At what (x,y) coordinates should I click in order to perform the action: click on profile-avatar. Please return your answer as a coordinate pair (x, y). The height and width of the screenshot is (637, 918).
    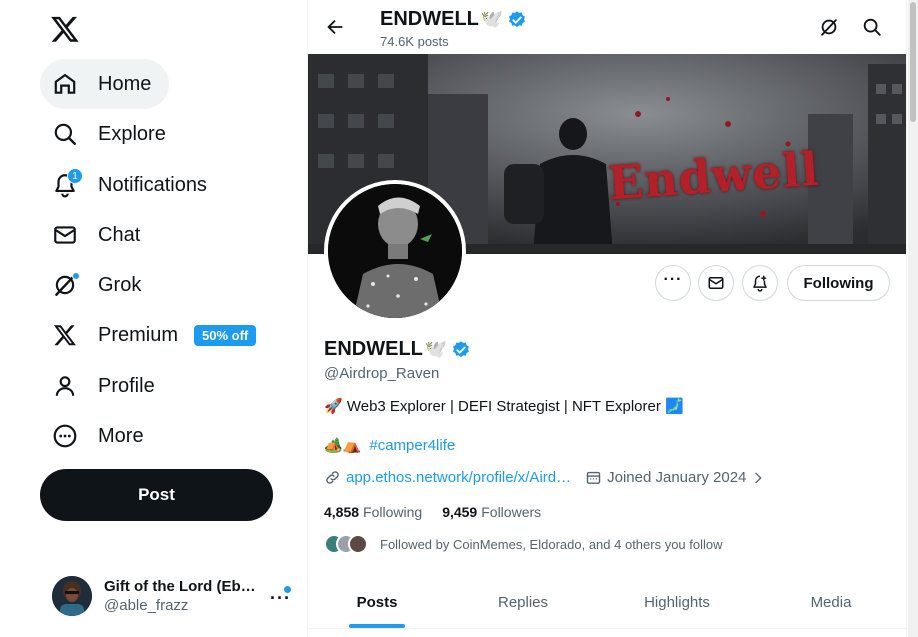
    Looking at the image, I should click on (395, 251).